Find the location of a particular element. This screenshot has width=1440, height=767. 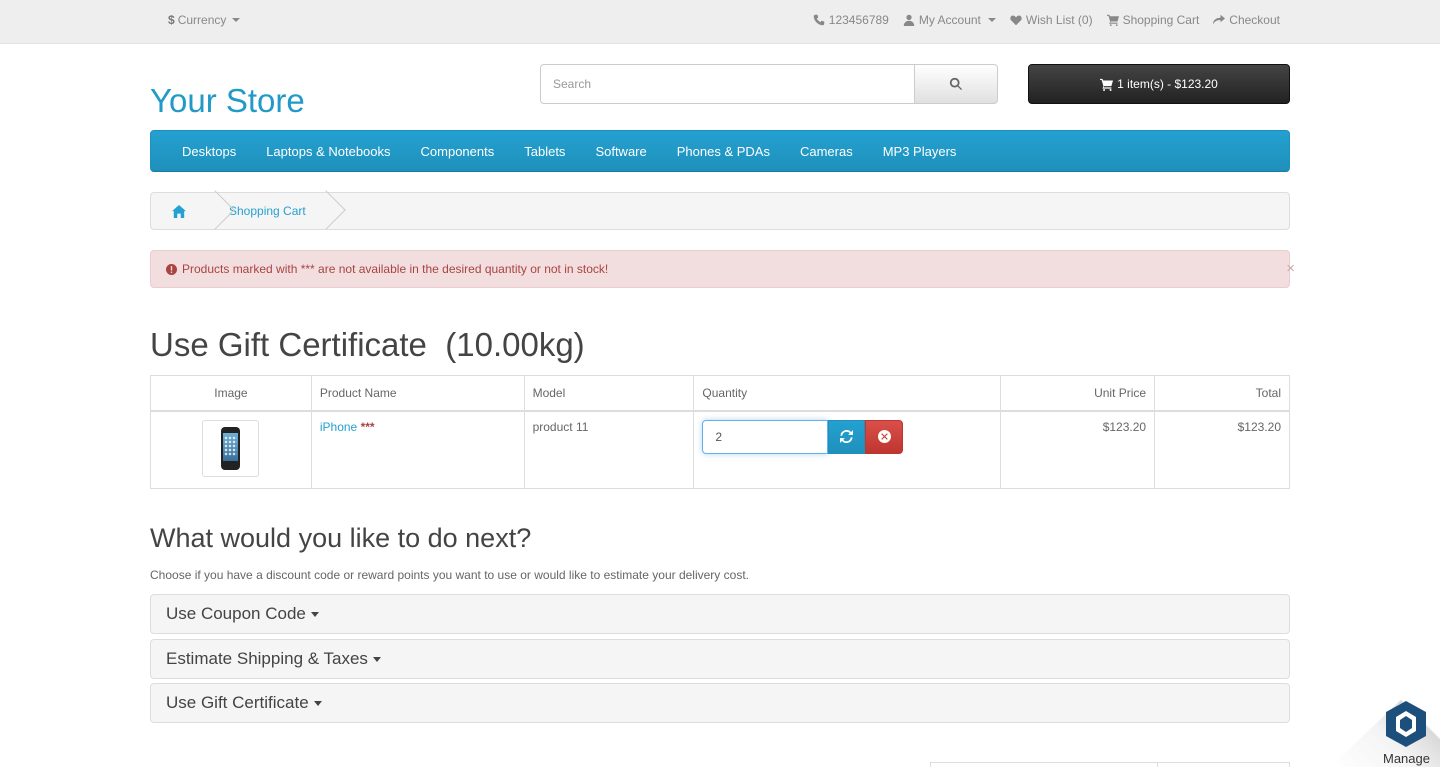

manage-label: Manage is located at coordinates (1406, 758).